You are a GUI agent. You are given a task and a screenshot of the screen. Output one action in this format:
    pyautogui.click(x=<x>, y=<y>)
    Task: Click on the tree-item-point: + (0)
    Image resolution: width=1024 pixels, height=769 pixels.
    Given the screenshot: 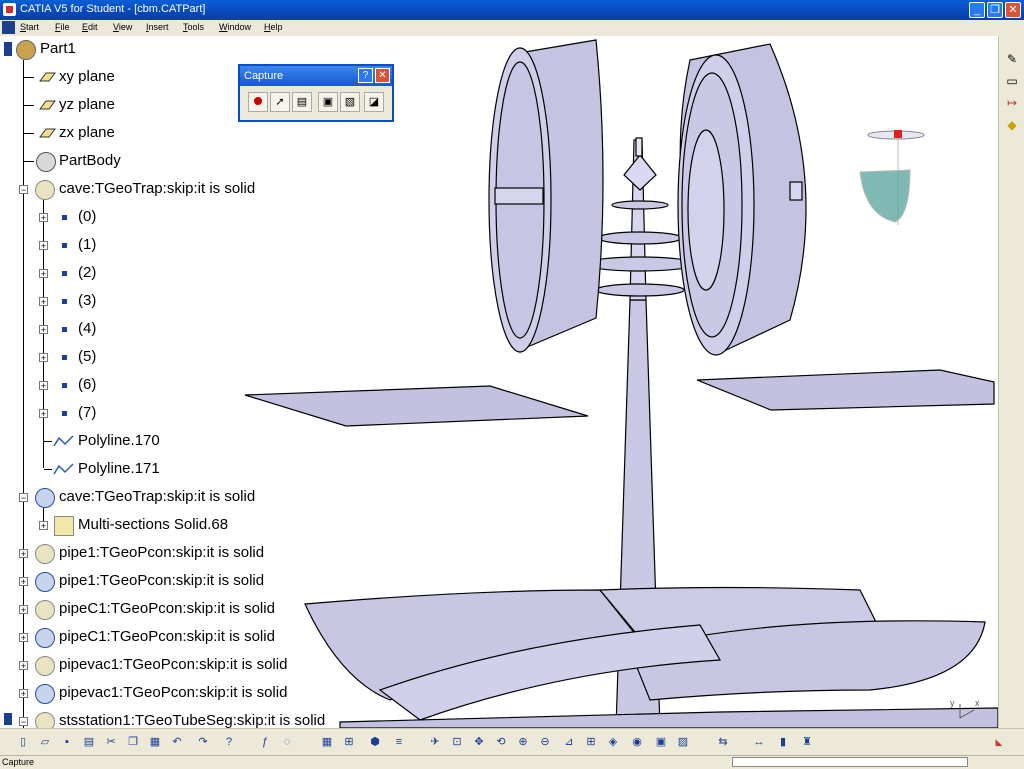 What is the action you would take?
    pyautogui.click(x=78, y=217)
    